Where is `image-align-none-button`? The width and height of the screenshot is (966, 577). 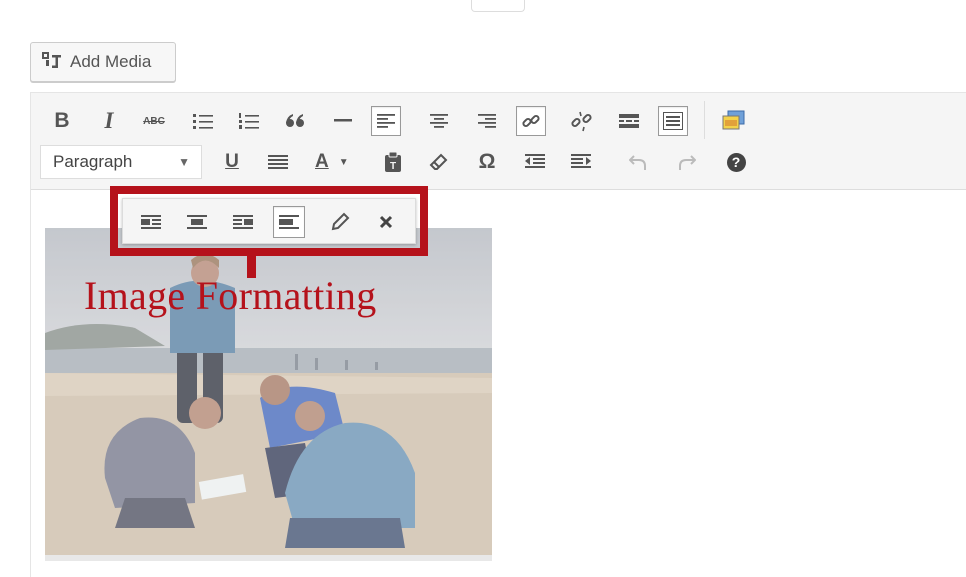
image-align-none-button is located at coordinates (289, 222).